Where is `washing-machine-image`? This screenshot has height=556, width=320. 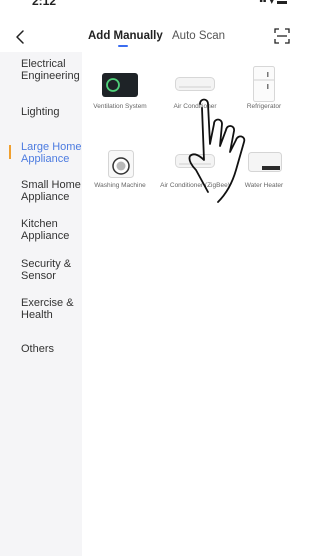 washing-machine-image is located at coordinates (121, 164).